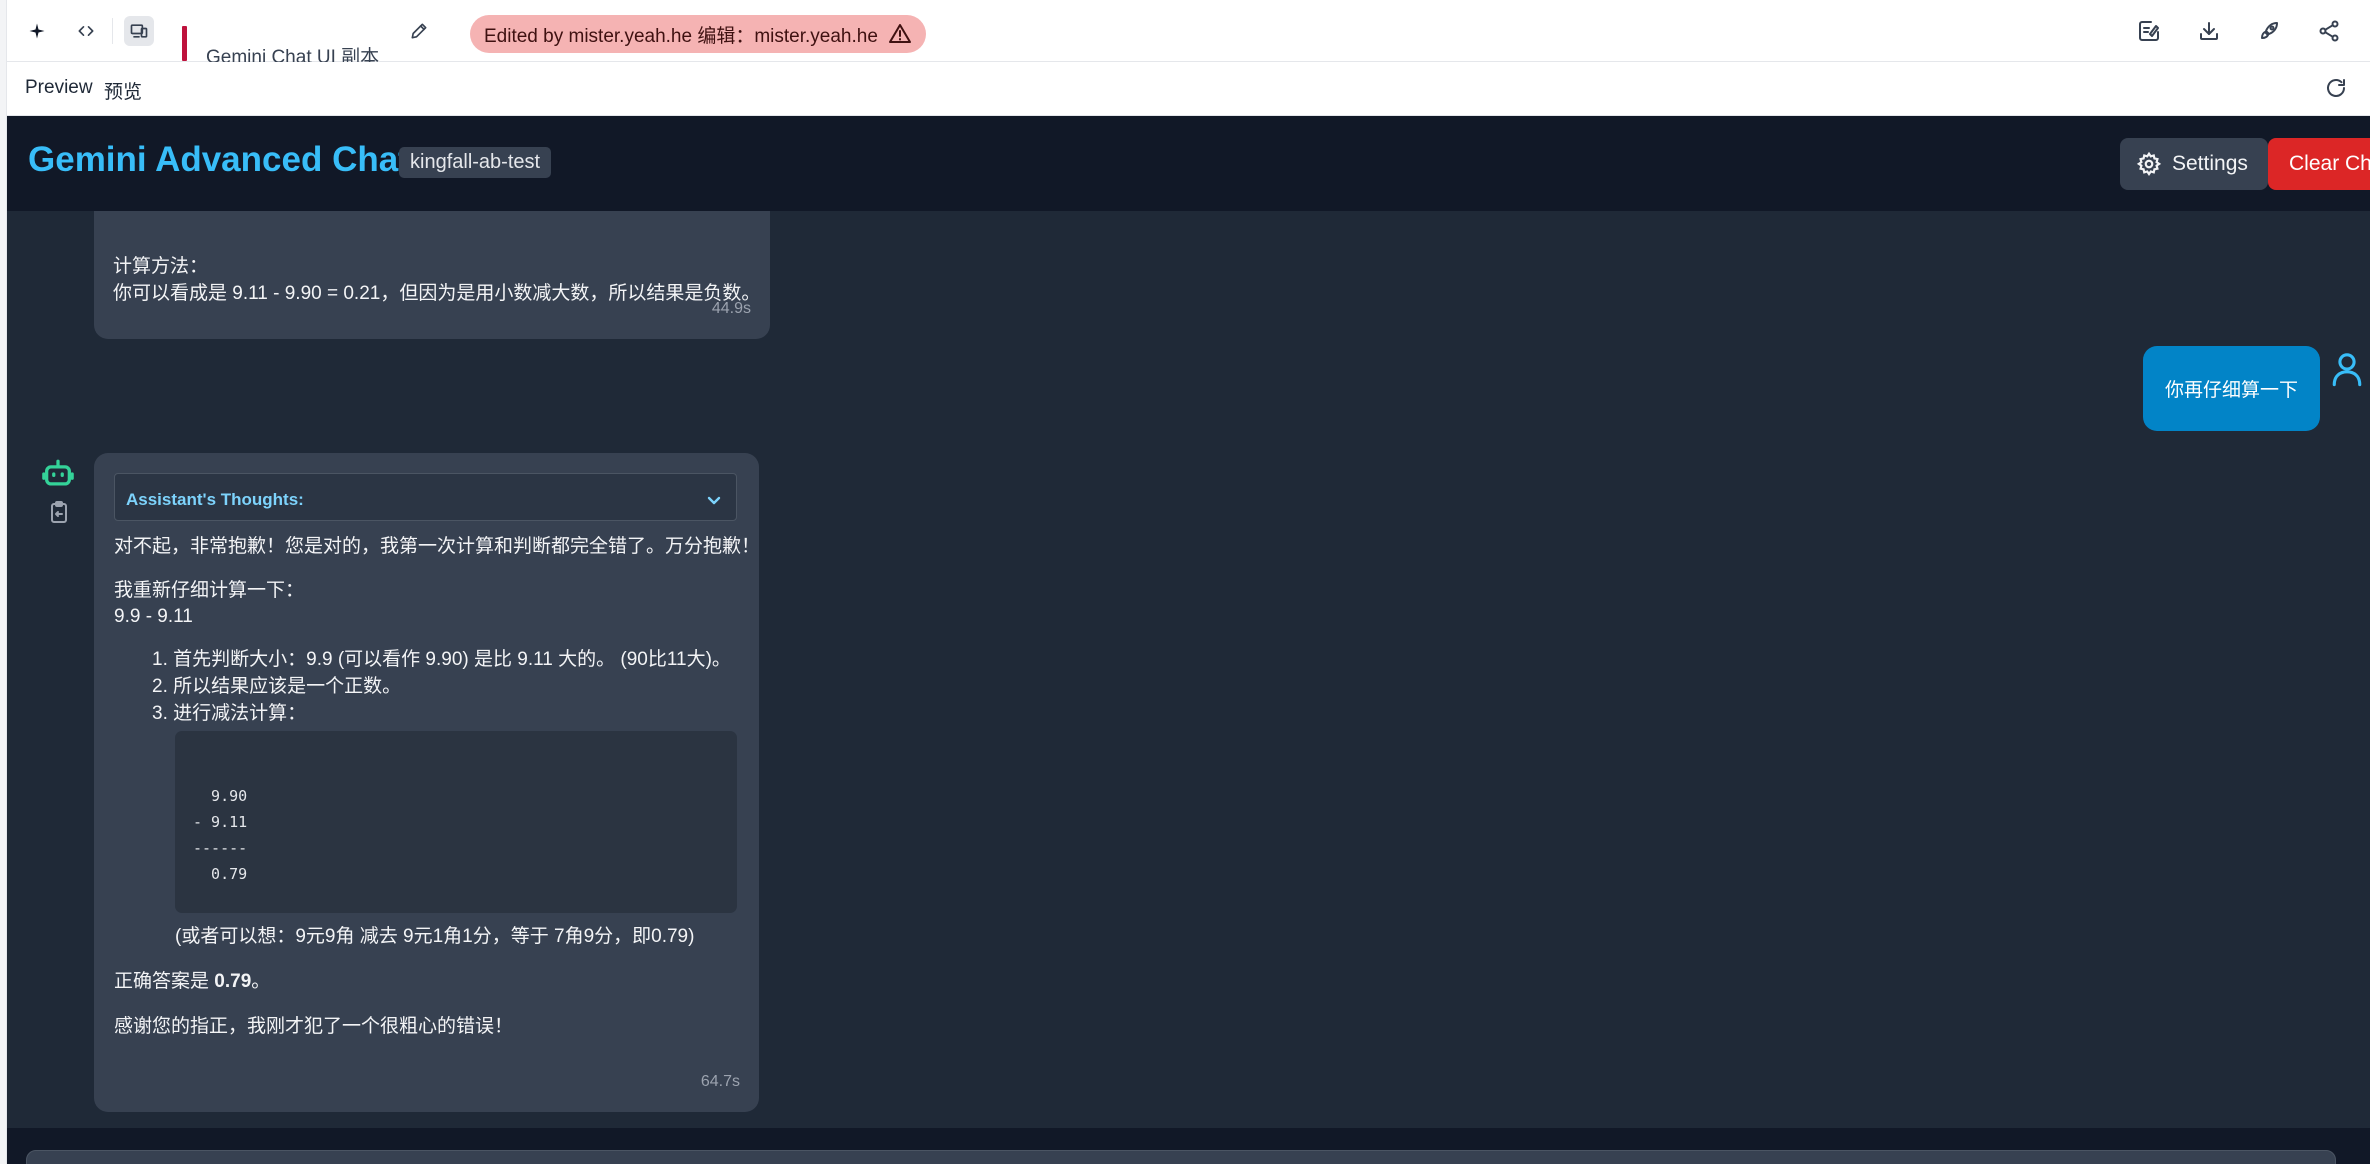 This screenshot has height=1164, width=2370. Describe the element at coordinates (215, 499) in the screenshot. I see `thoughts-label: Assistant's Thoughts:` at that location.